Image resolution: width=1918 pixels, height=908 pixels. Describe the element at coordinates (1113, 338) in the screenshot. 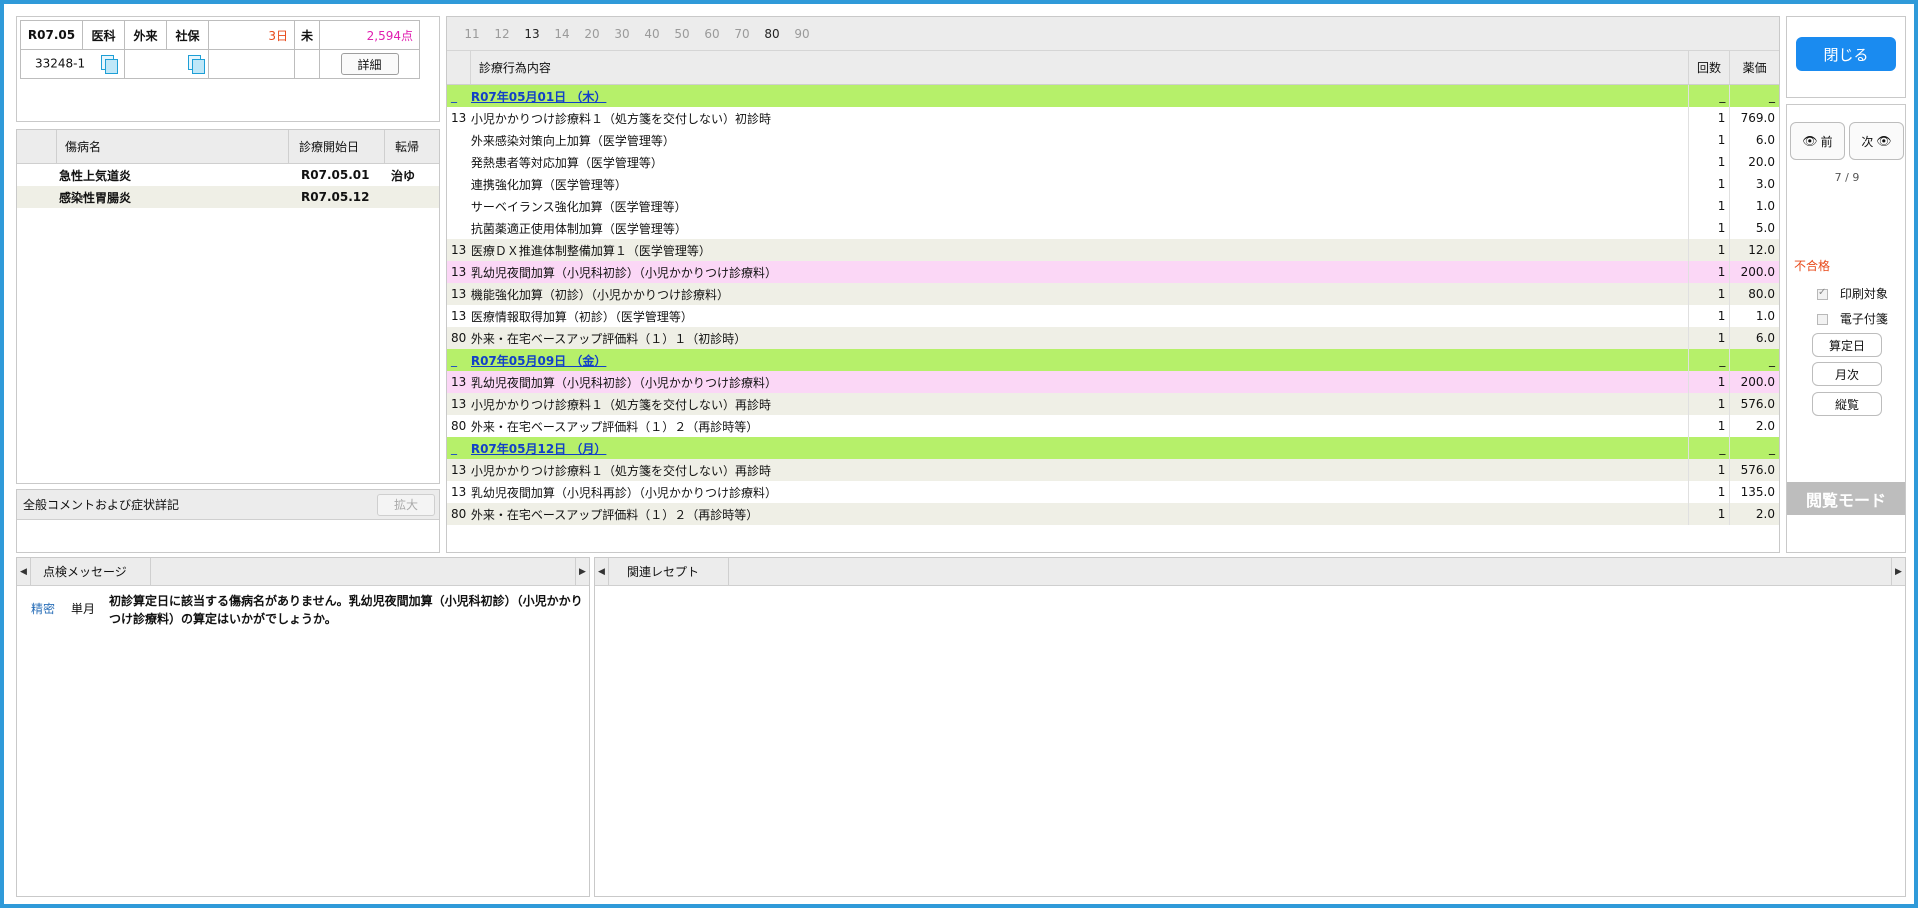

I see `treatment-row: 80 外来・在宅ベースアップ評価料（１）１（初診時） 1 6.0` at that location.